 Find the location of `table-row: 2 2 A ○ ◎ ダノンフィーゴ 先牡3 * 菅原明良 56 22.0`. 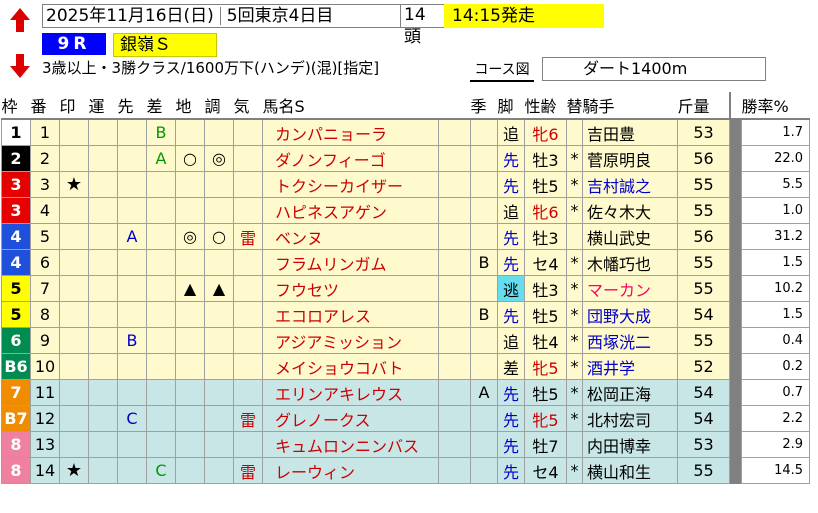

table-row: 2 2 A ○ ◎ ダノンフィーゴ 先牡3 * 菅原明良 56 22.0 is located at coordinates (406, 158).